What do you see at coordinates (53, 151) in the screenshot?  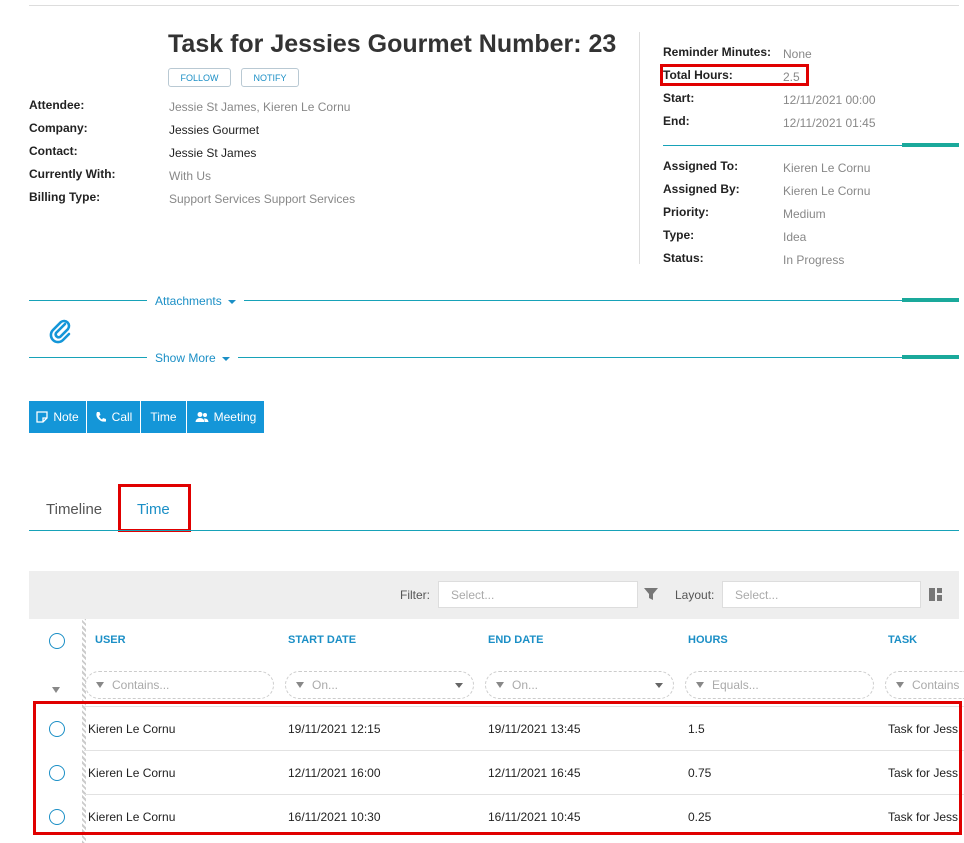 I see `contact-label: Contact:` at bounding box center [53, 151].